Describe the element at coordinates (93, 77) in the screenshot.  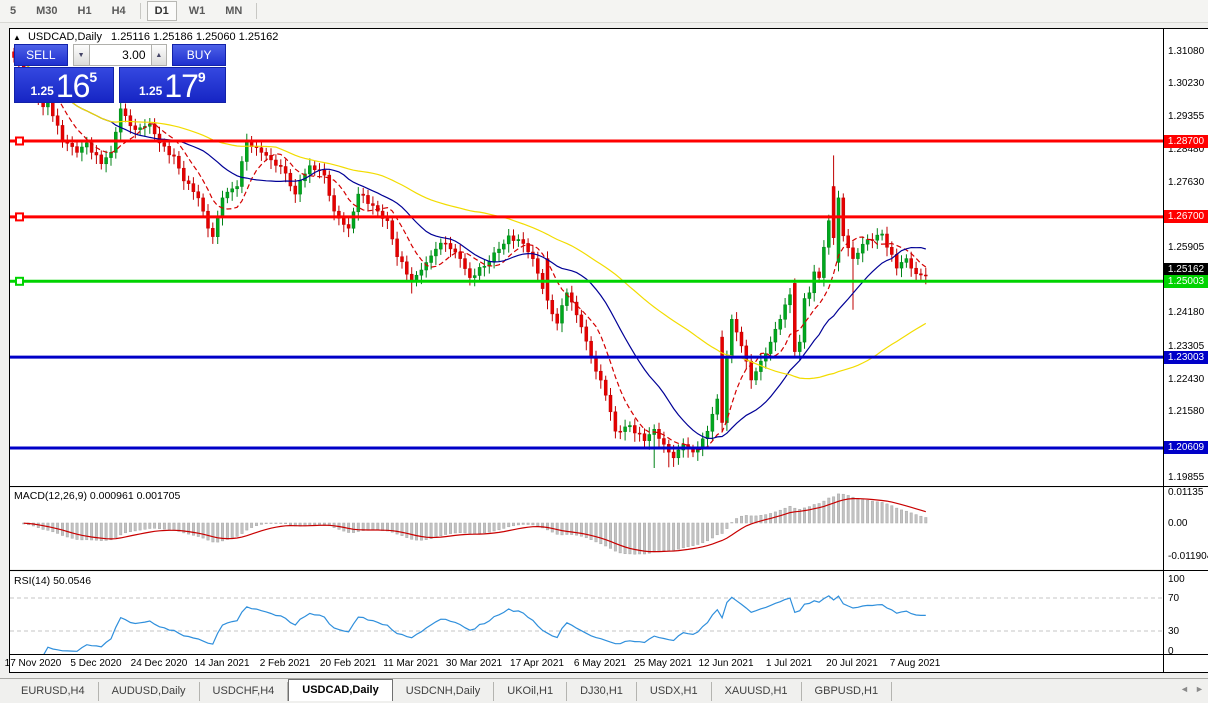
I see `sell-price-sup: 5` at that location.